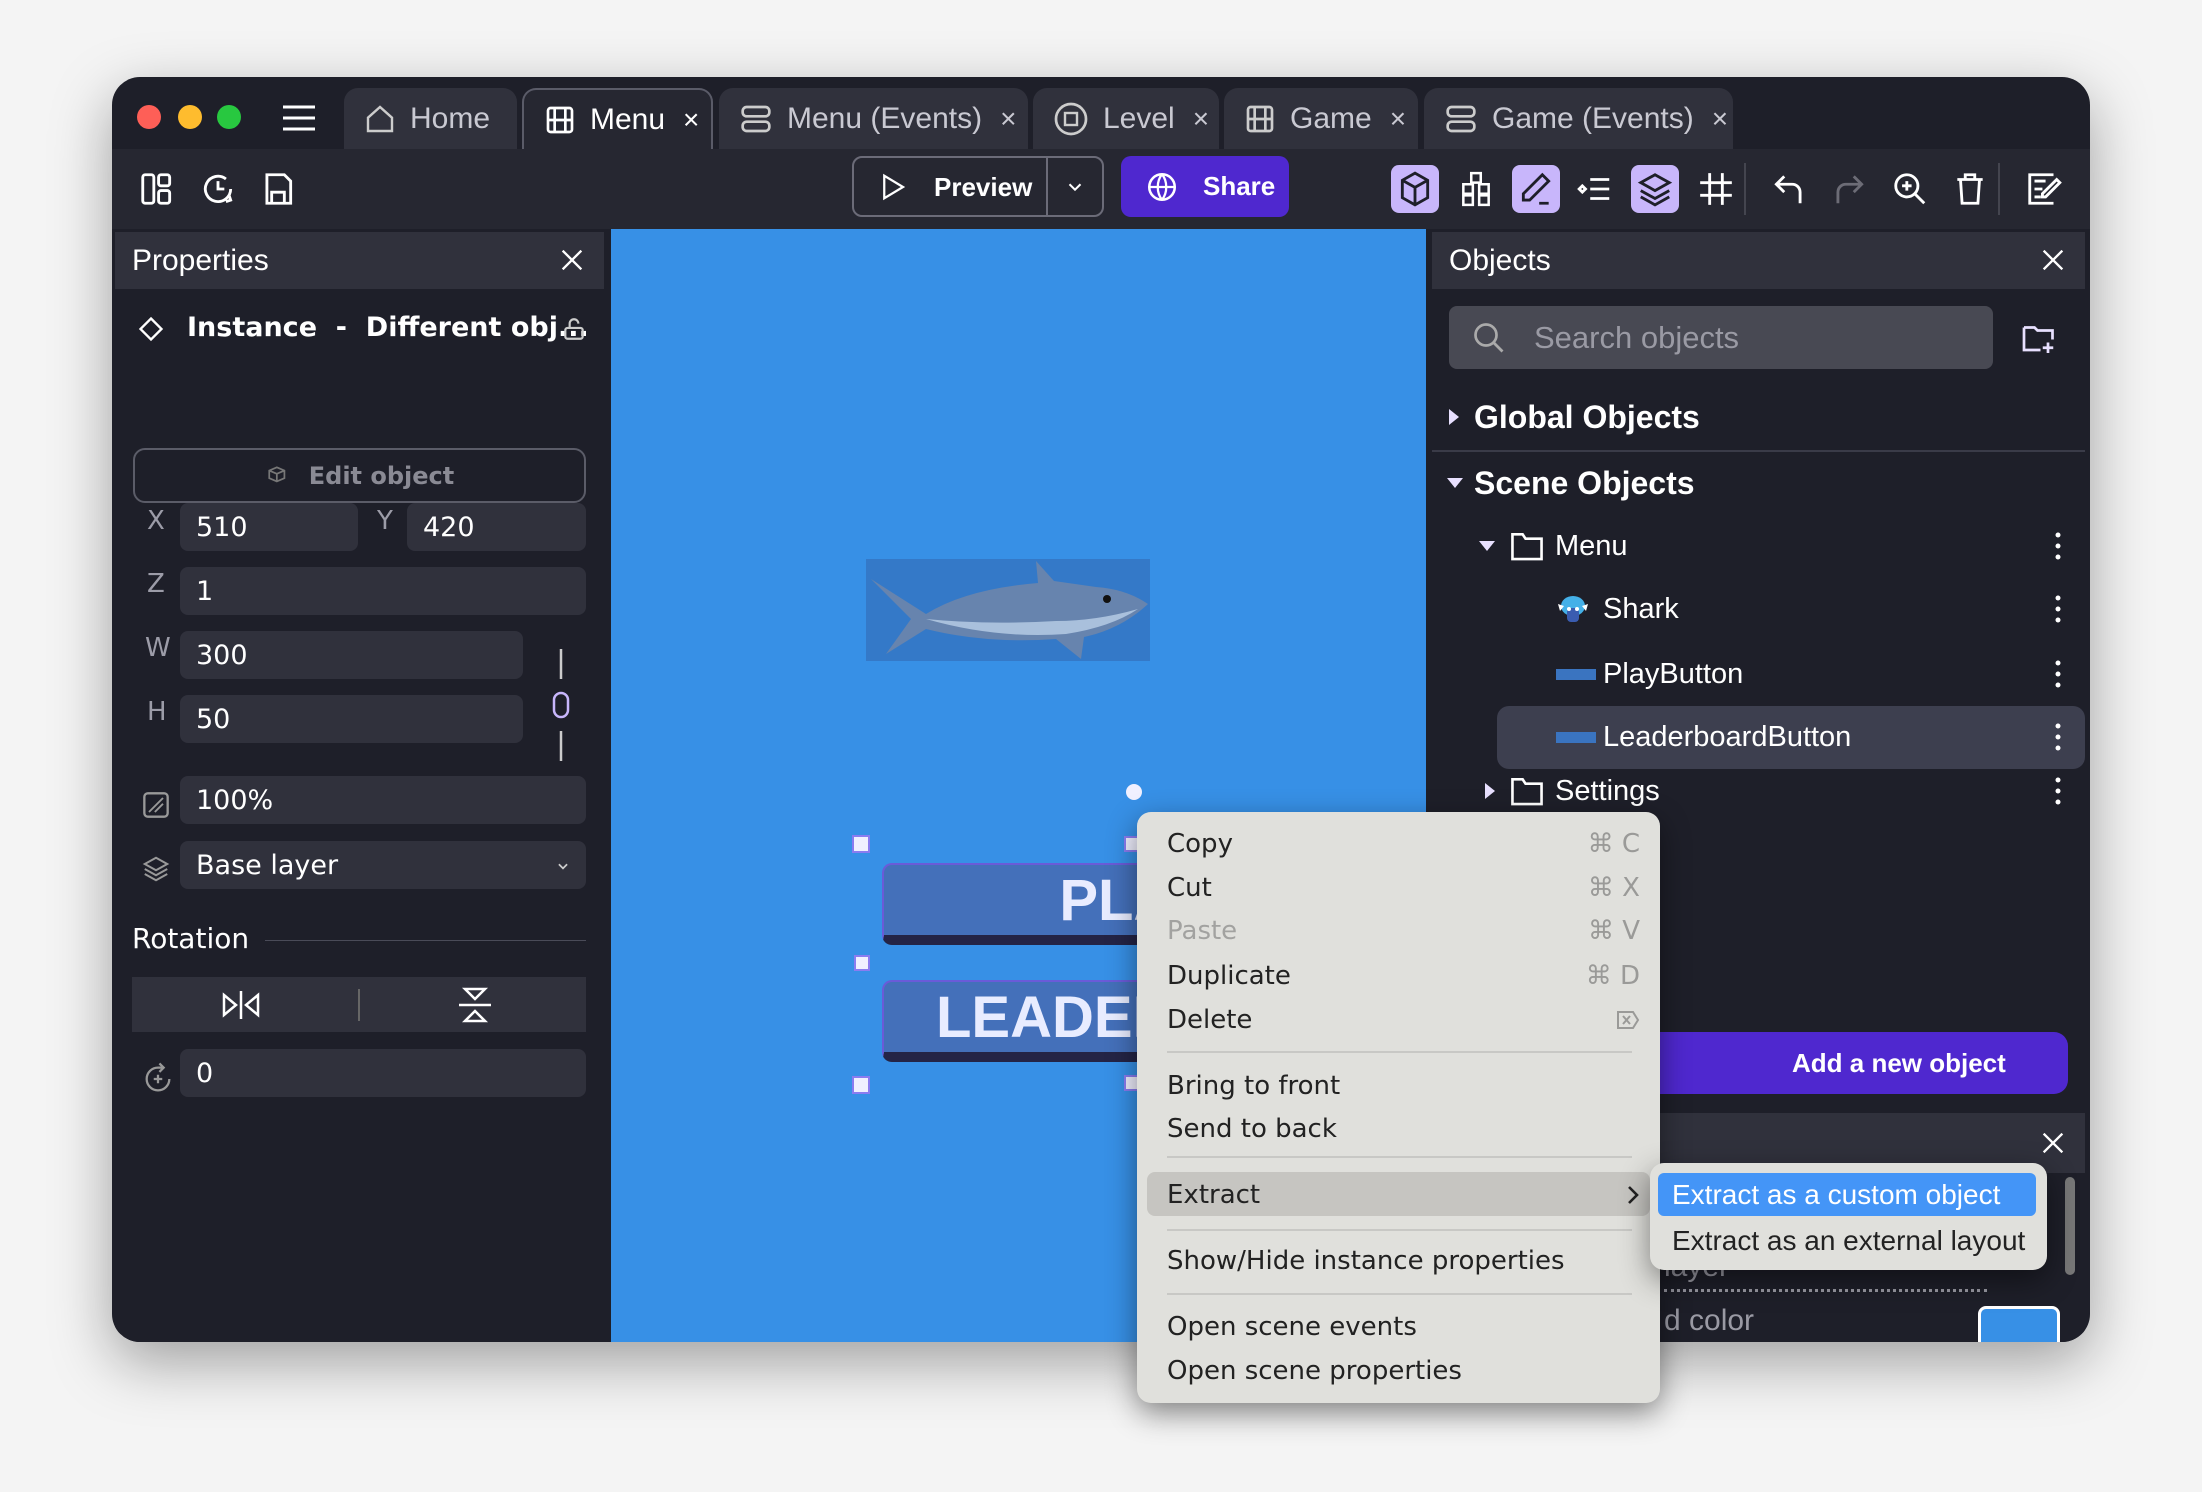  Describe the element at coordinates (1758, 483) in the screenshot. I see `scene-objects-group: Scene Objects` at that location.